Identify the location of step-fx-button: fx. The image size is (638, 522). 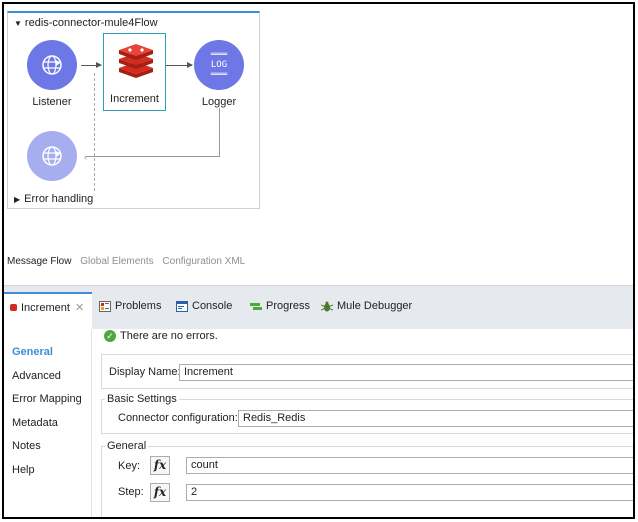
(160, 492).